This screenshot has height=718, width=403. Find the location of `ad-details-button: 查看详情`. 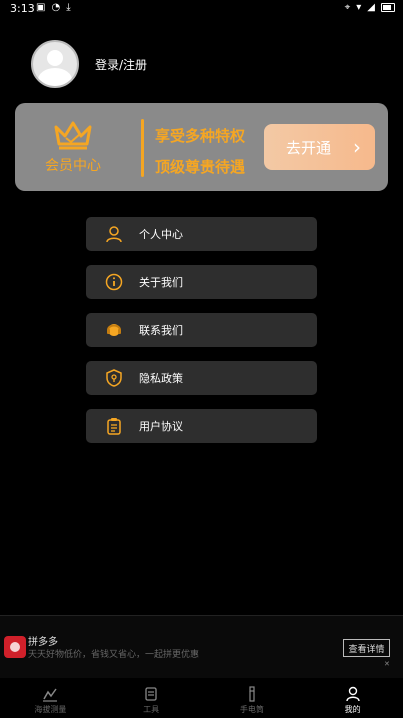

ad-details-button: 查看详情 is located at coordinates (366, 648).